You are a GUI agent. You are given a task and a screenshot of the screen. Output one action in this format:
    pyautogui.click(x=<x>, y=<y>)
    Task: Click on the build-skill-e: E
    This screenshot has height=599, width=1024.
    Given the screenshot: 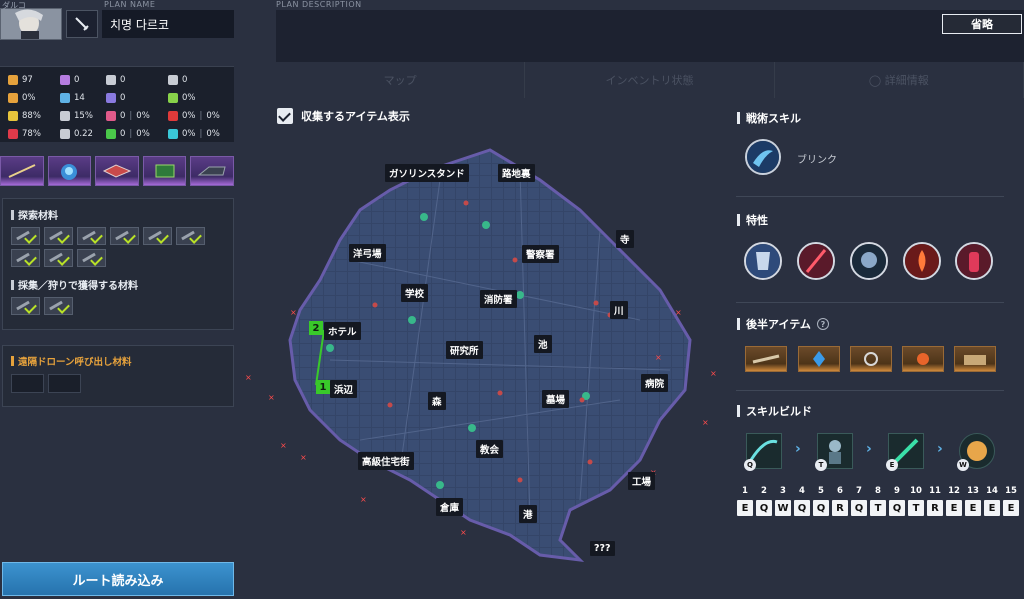 What is the action you would take?
    pyautogui.click(x=905, y=452)
    